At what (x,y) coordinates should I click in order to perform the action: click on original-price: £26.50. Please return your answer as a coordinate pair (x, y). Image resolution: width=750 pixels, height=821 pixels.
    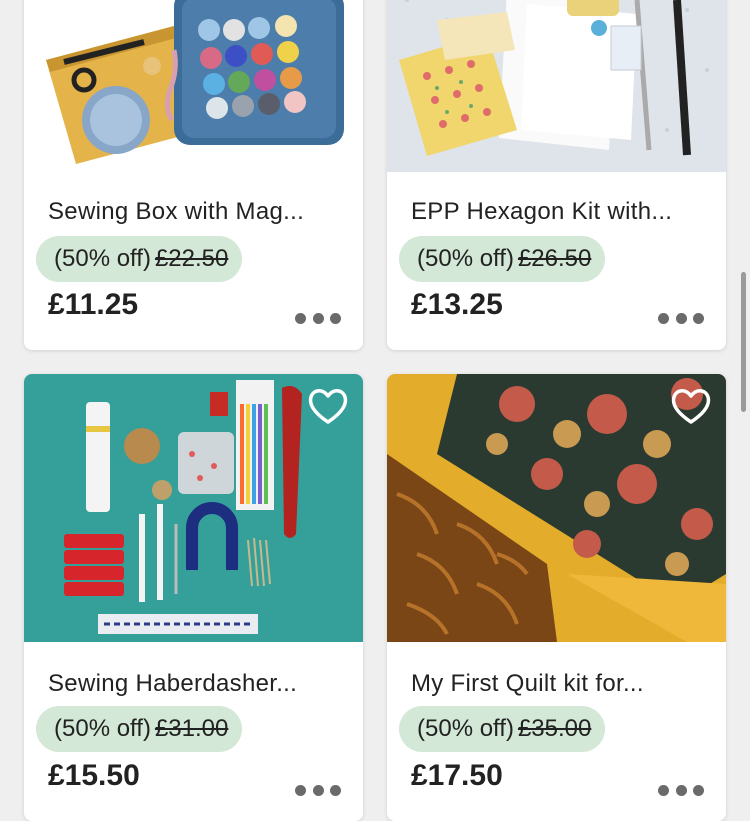
    Looking at the image, I should click on (554, 258).